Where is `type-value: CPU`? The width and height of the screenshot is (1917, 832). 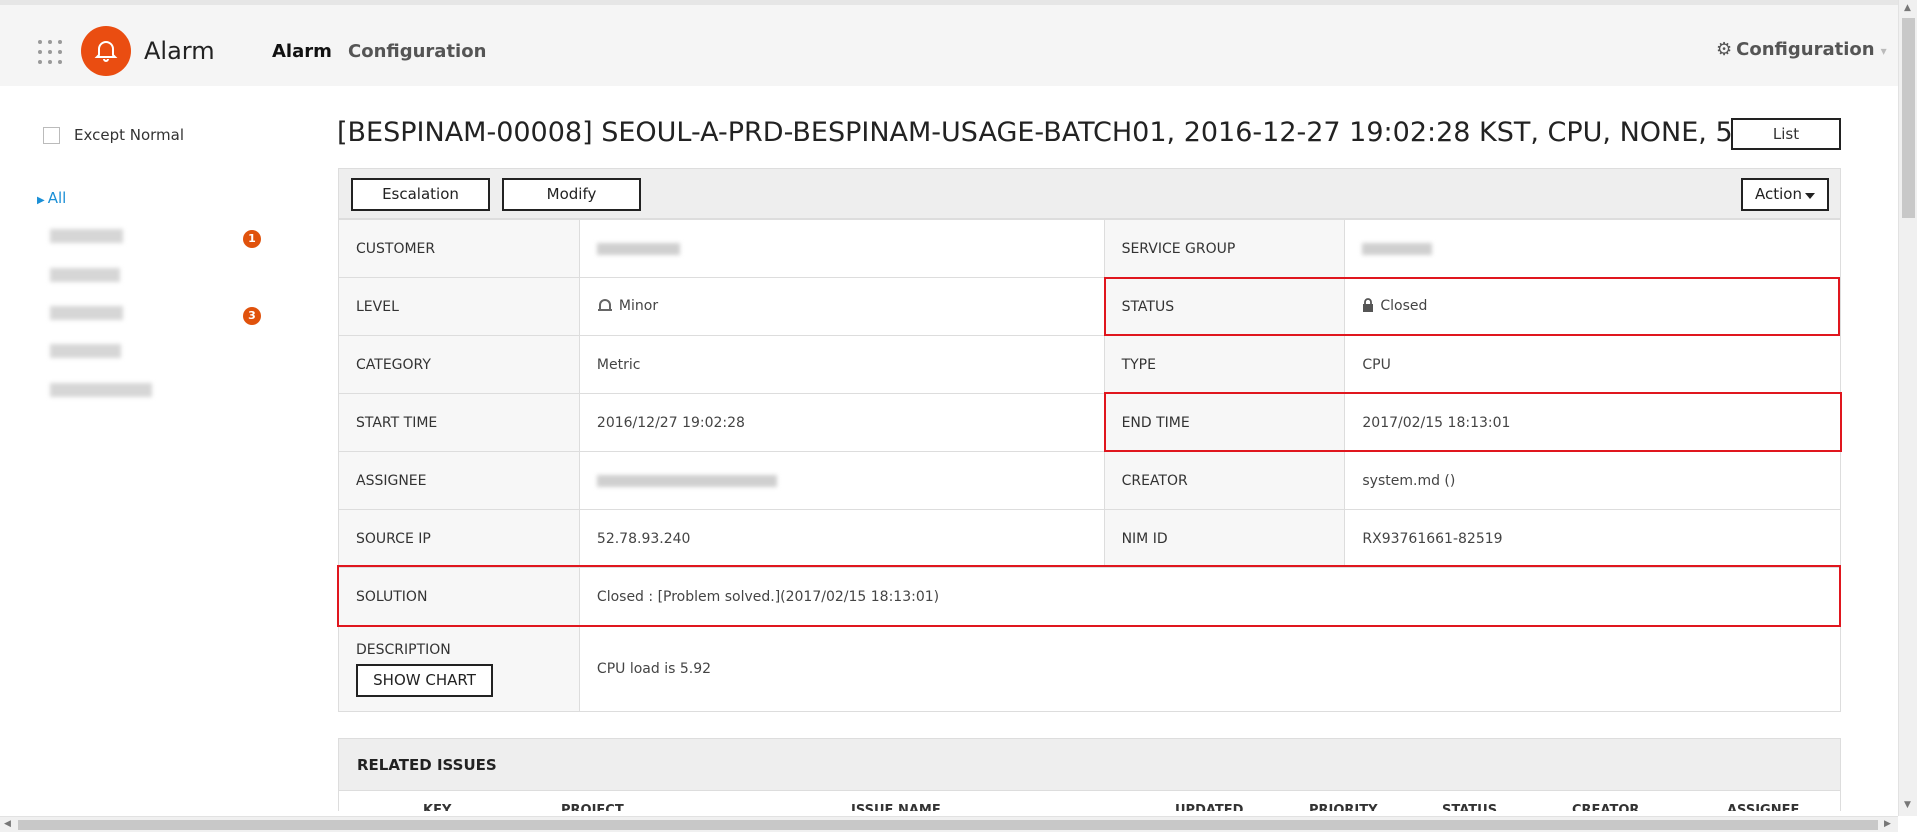
type-value: CPU is located at coordinates (1592, 364).